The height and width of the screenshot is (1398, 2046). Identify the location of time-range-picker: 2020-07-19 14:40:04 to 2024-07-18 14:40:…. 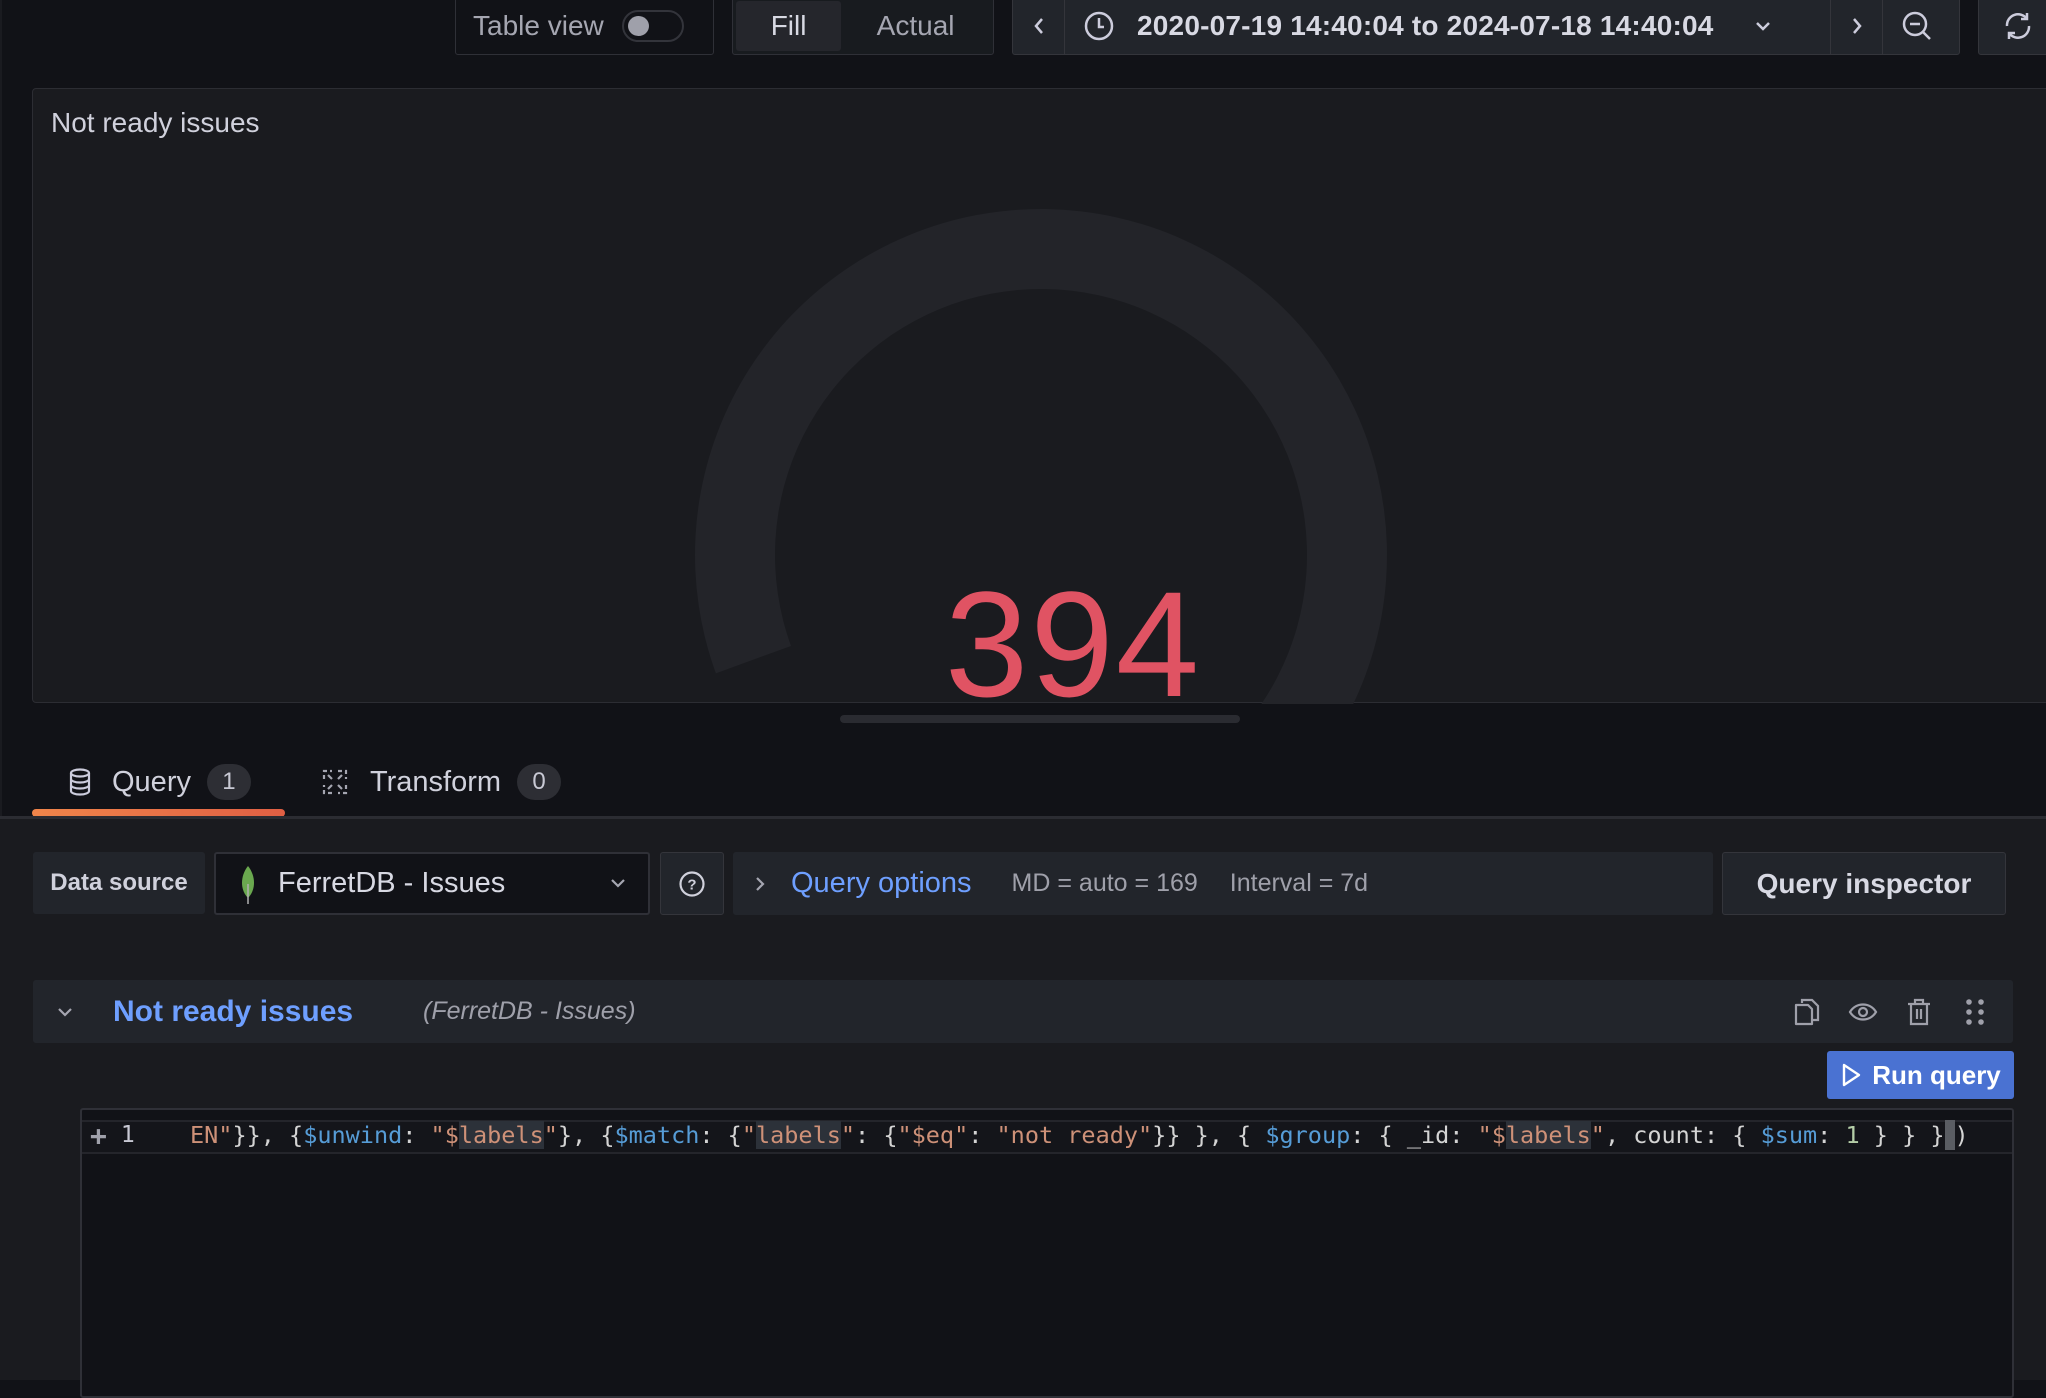
(1486, 27).